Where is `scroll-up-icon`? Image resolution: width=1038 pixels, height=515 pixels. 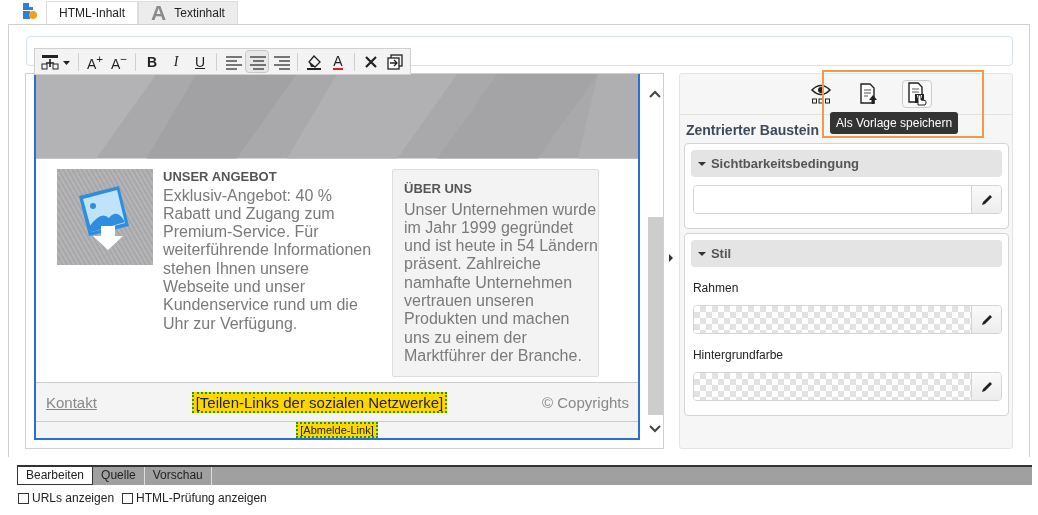 scroll-up-icon is located at coordinates (655, 94).